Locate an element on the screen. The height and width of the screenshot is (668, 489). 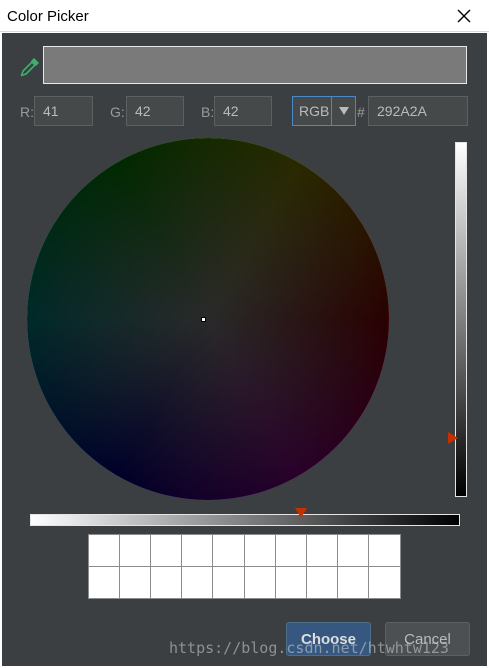
b-label: B: is located at coordinates (208, 112).